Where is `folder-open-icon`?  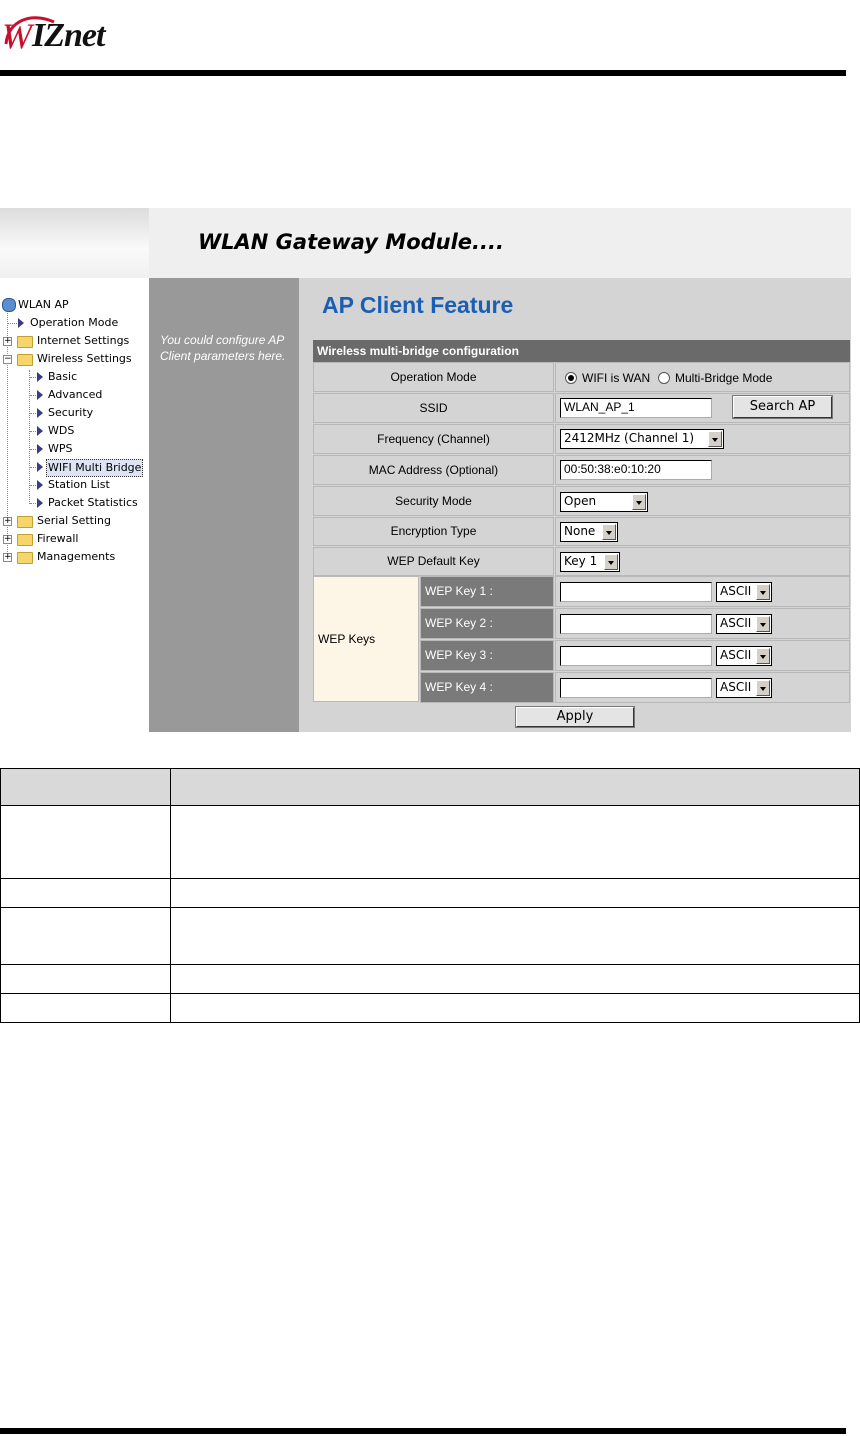
folder-open-icon is located at coordinates (25, 360).